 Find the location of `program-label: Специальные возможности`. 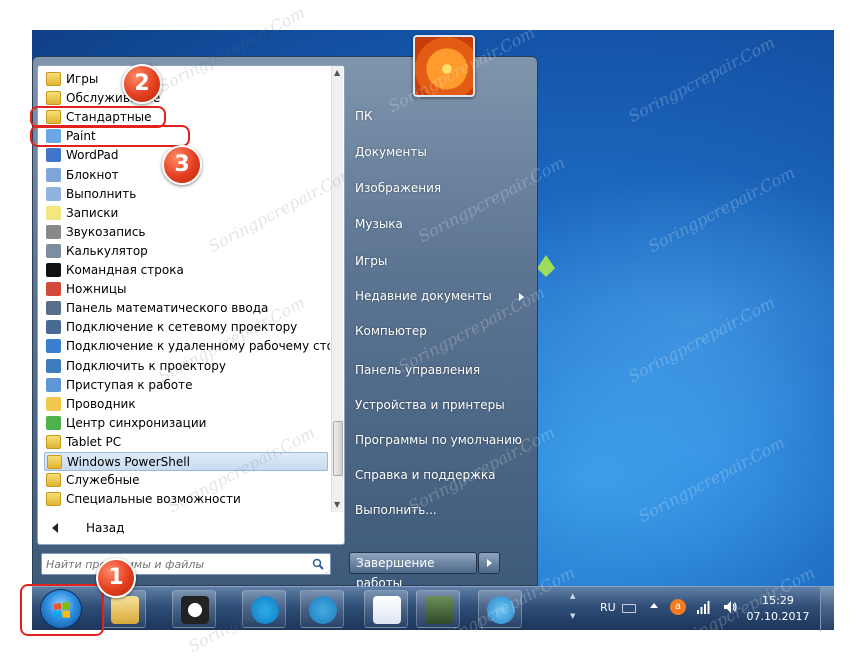

program-label: Специальные возможности is located at coordinates (153, 499).